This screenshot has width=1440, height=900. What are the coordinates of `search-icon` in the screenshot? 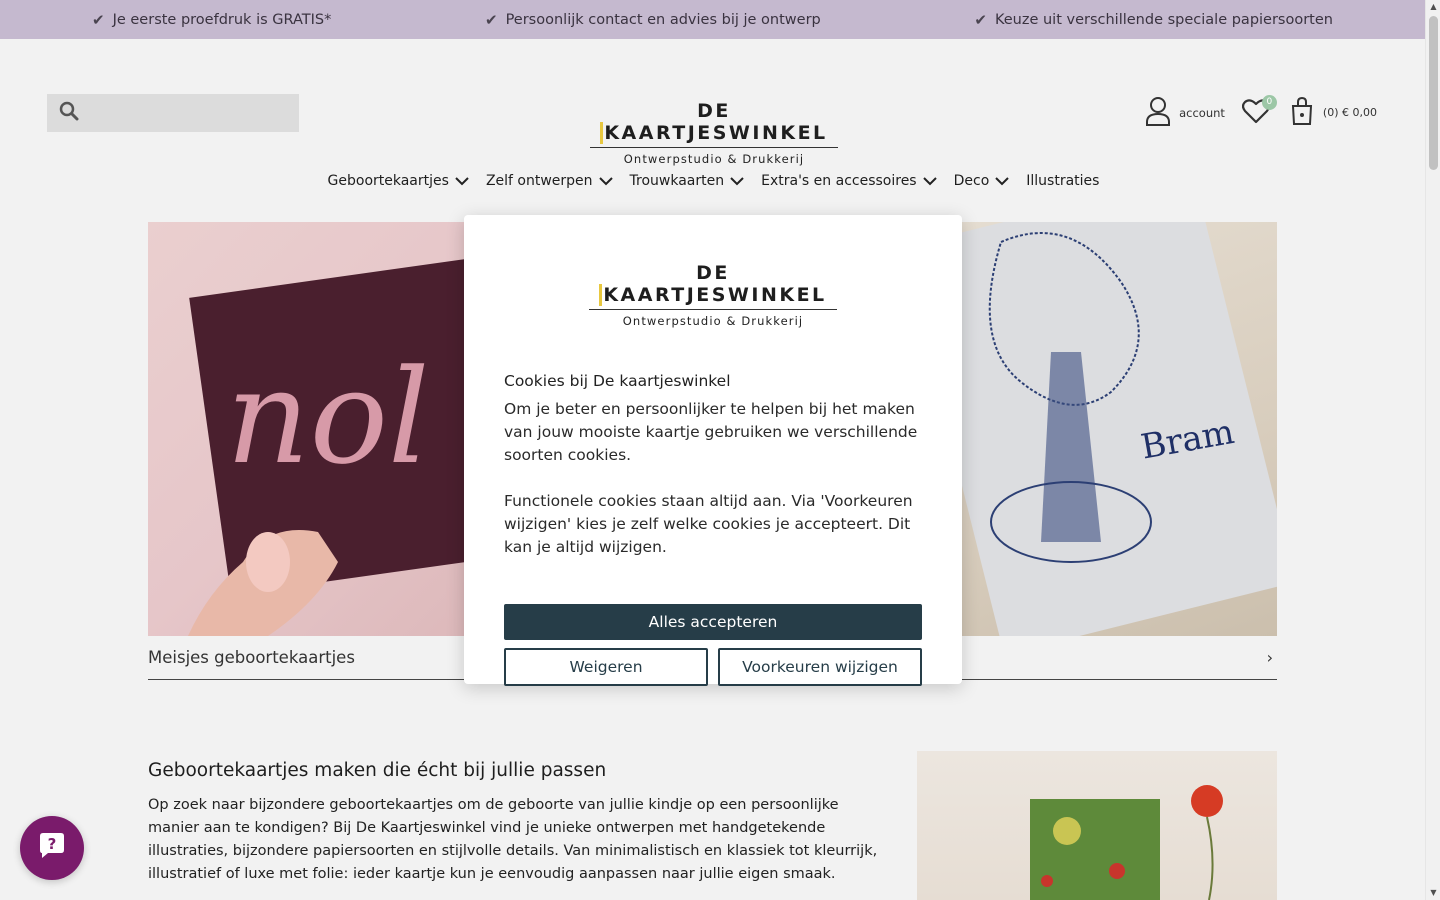 It's located at (69, 113).